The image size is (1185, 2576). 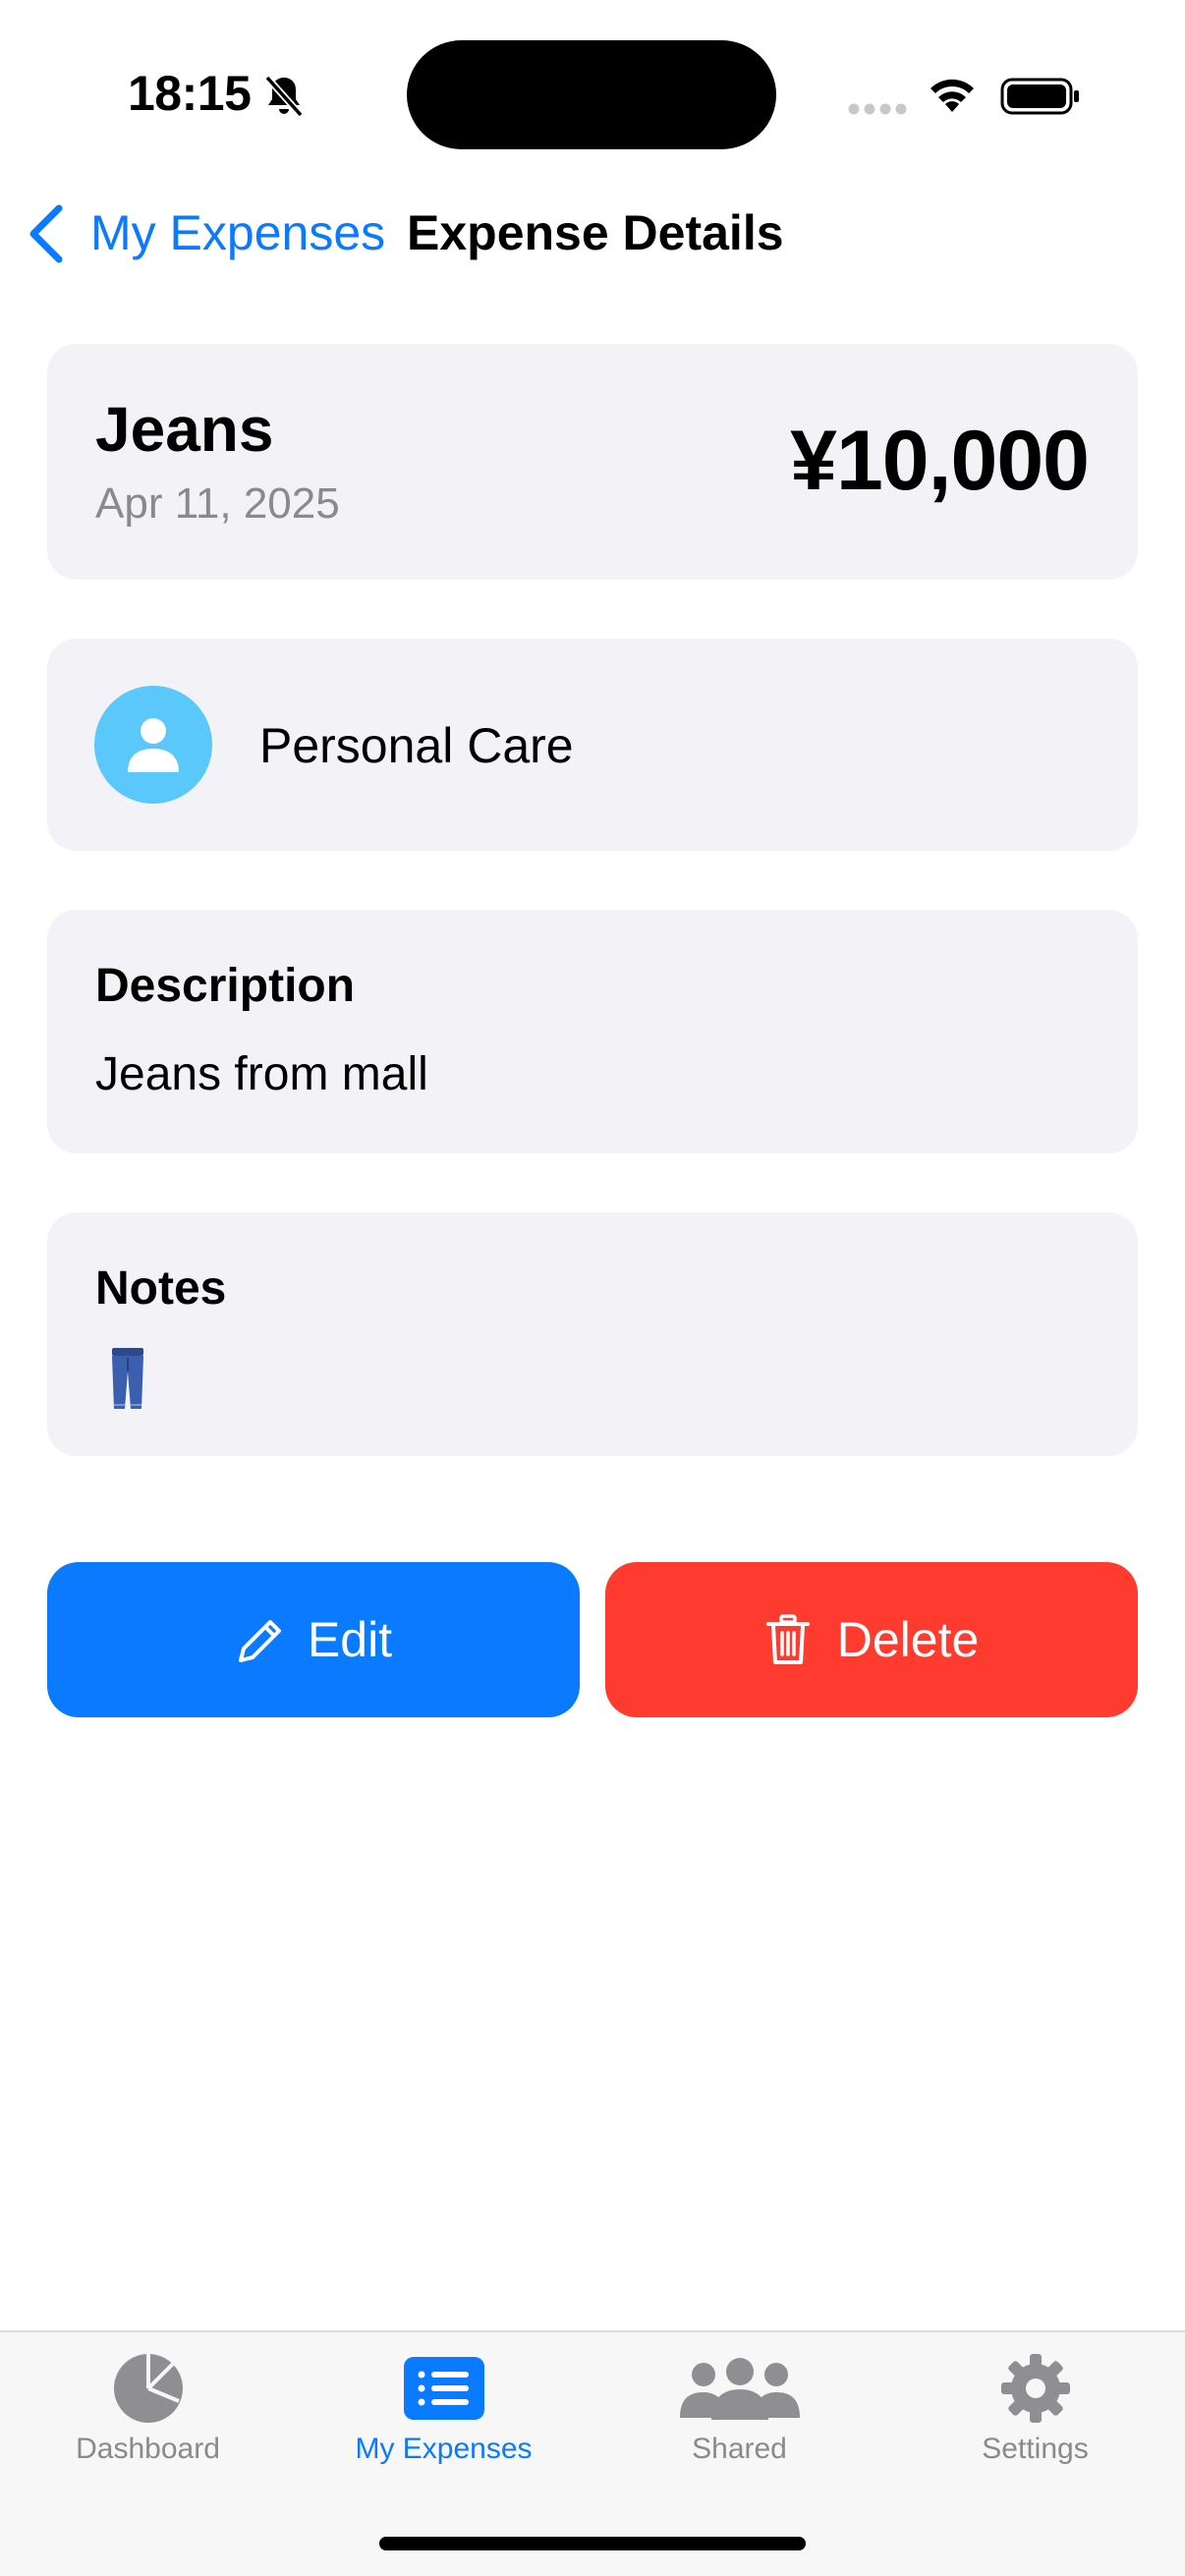 What do you see at coordinates (878, 109) in the screenshot?
I see `cellular-signal-icon` at bounding box center [878, 109].